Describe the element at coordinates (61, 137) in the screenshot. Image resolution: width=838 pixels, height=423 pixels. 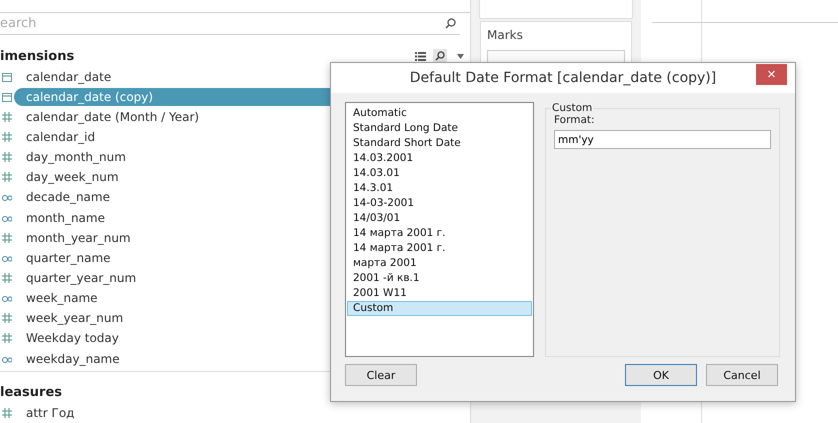
I see `field-item: calendar_id` at that location.